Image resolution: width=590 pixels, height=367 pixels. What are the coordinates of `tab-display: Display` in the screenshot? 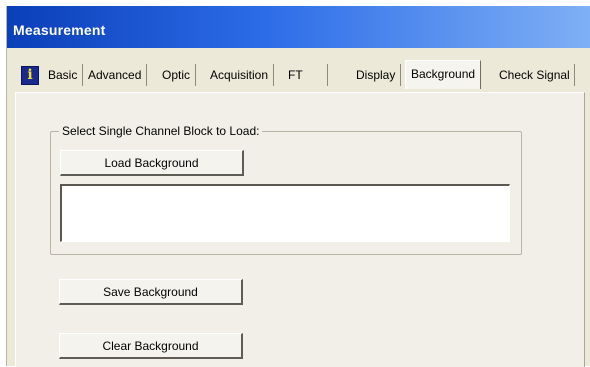 It's located at (376, 75).